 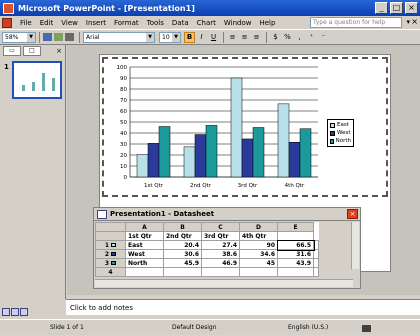 What do you see at coordinates (340, 125) in the screenshot?
I see `legend-entry: East` at bounding box center [340, 125].